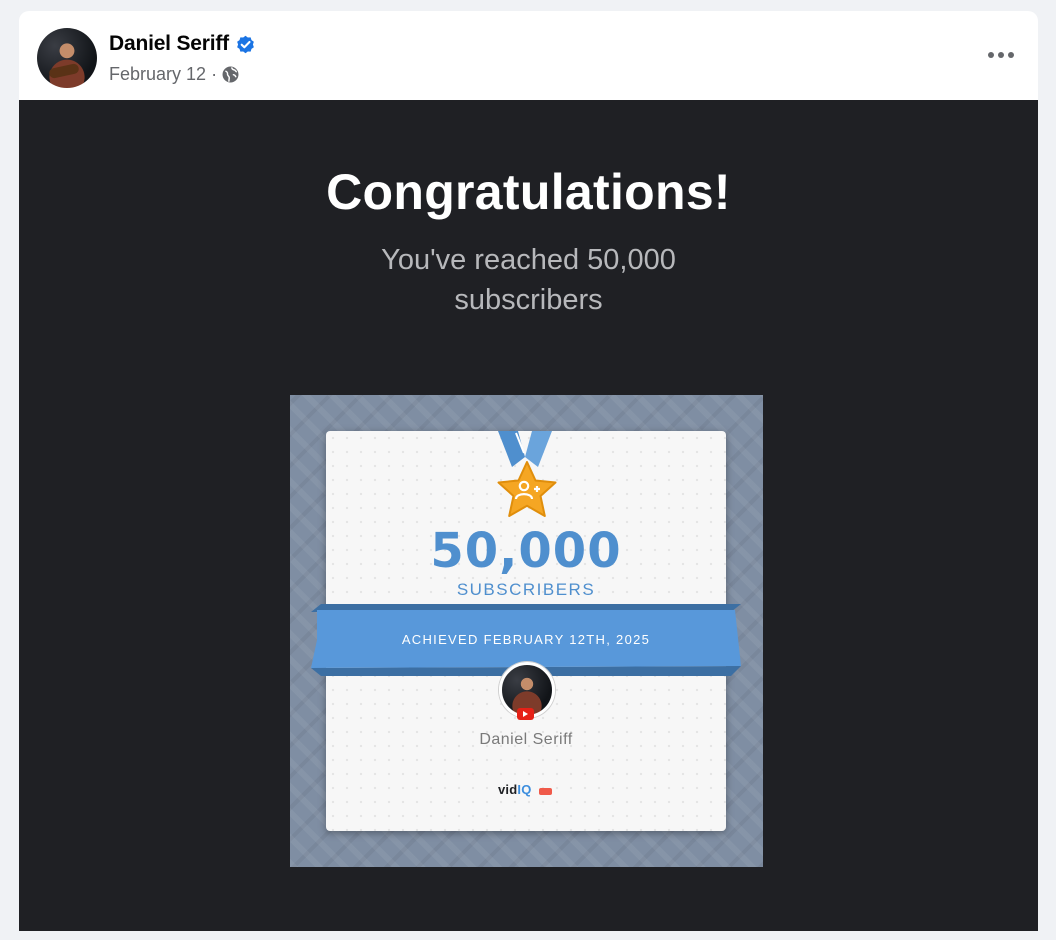 The width and height of the screenshot is (1056, 940). What do you see at coordinates (67, 58) in the screenshot?
I see `author-avatar` at bounding box center [67, 58].